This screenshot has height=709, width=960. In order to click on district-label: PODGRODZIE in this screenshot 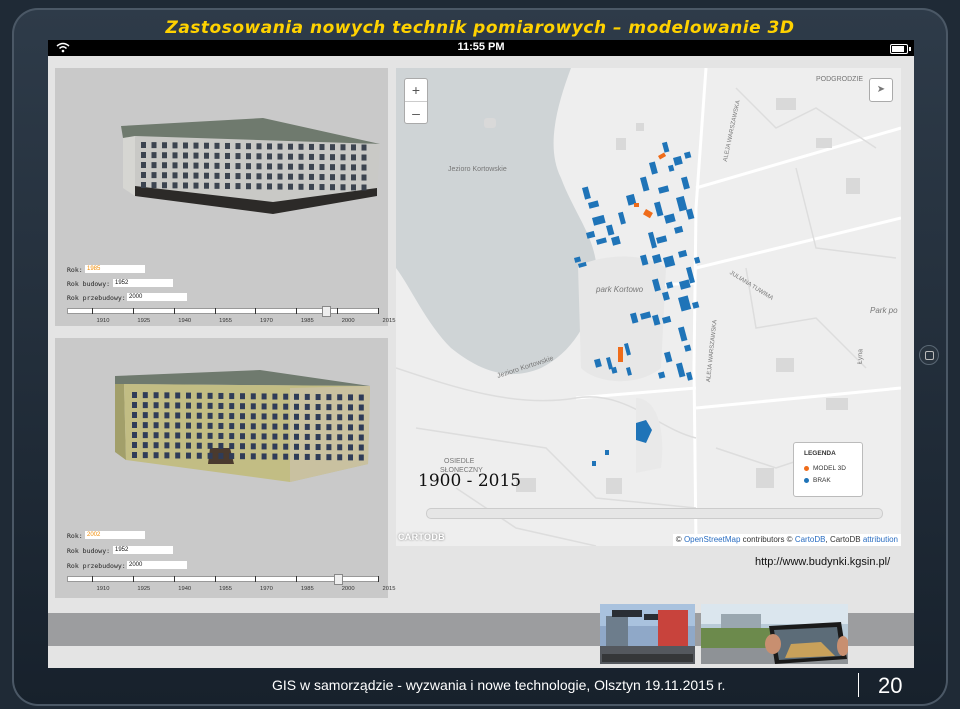, I will do `click(840, 79)`.